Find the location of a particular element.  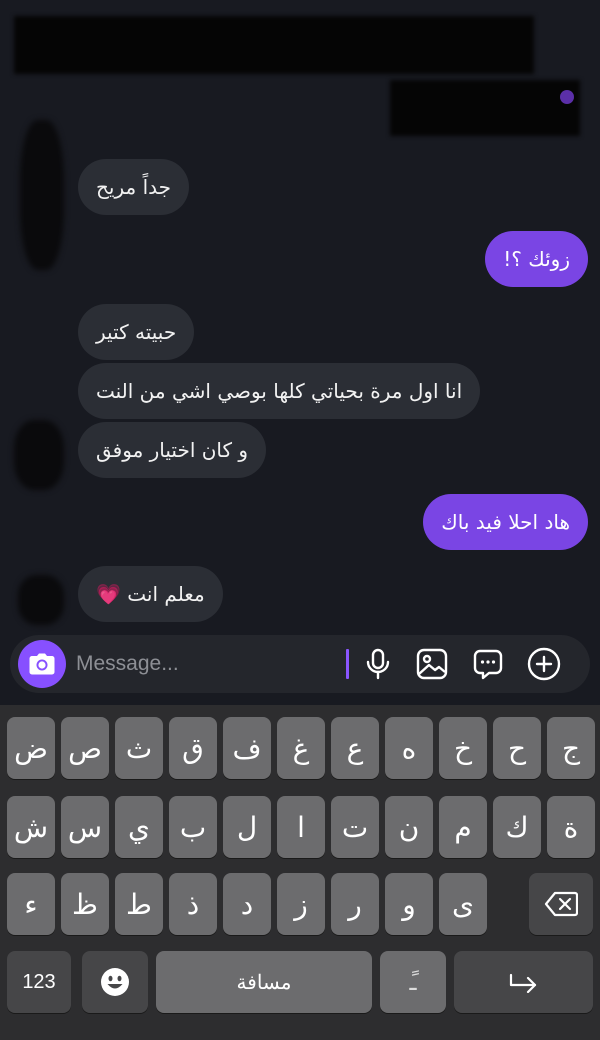

plus-icon is located at coordinates (544, 664).